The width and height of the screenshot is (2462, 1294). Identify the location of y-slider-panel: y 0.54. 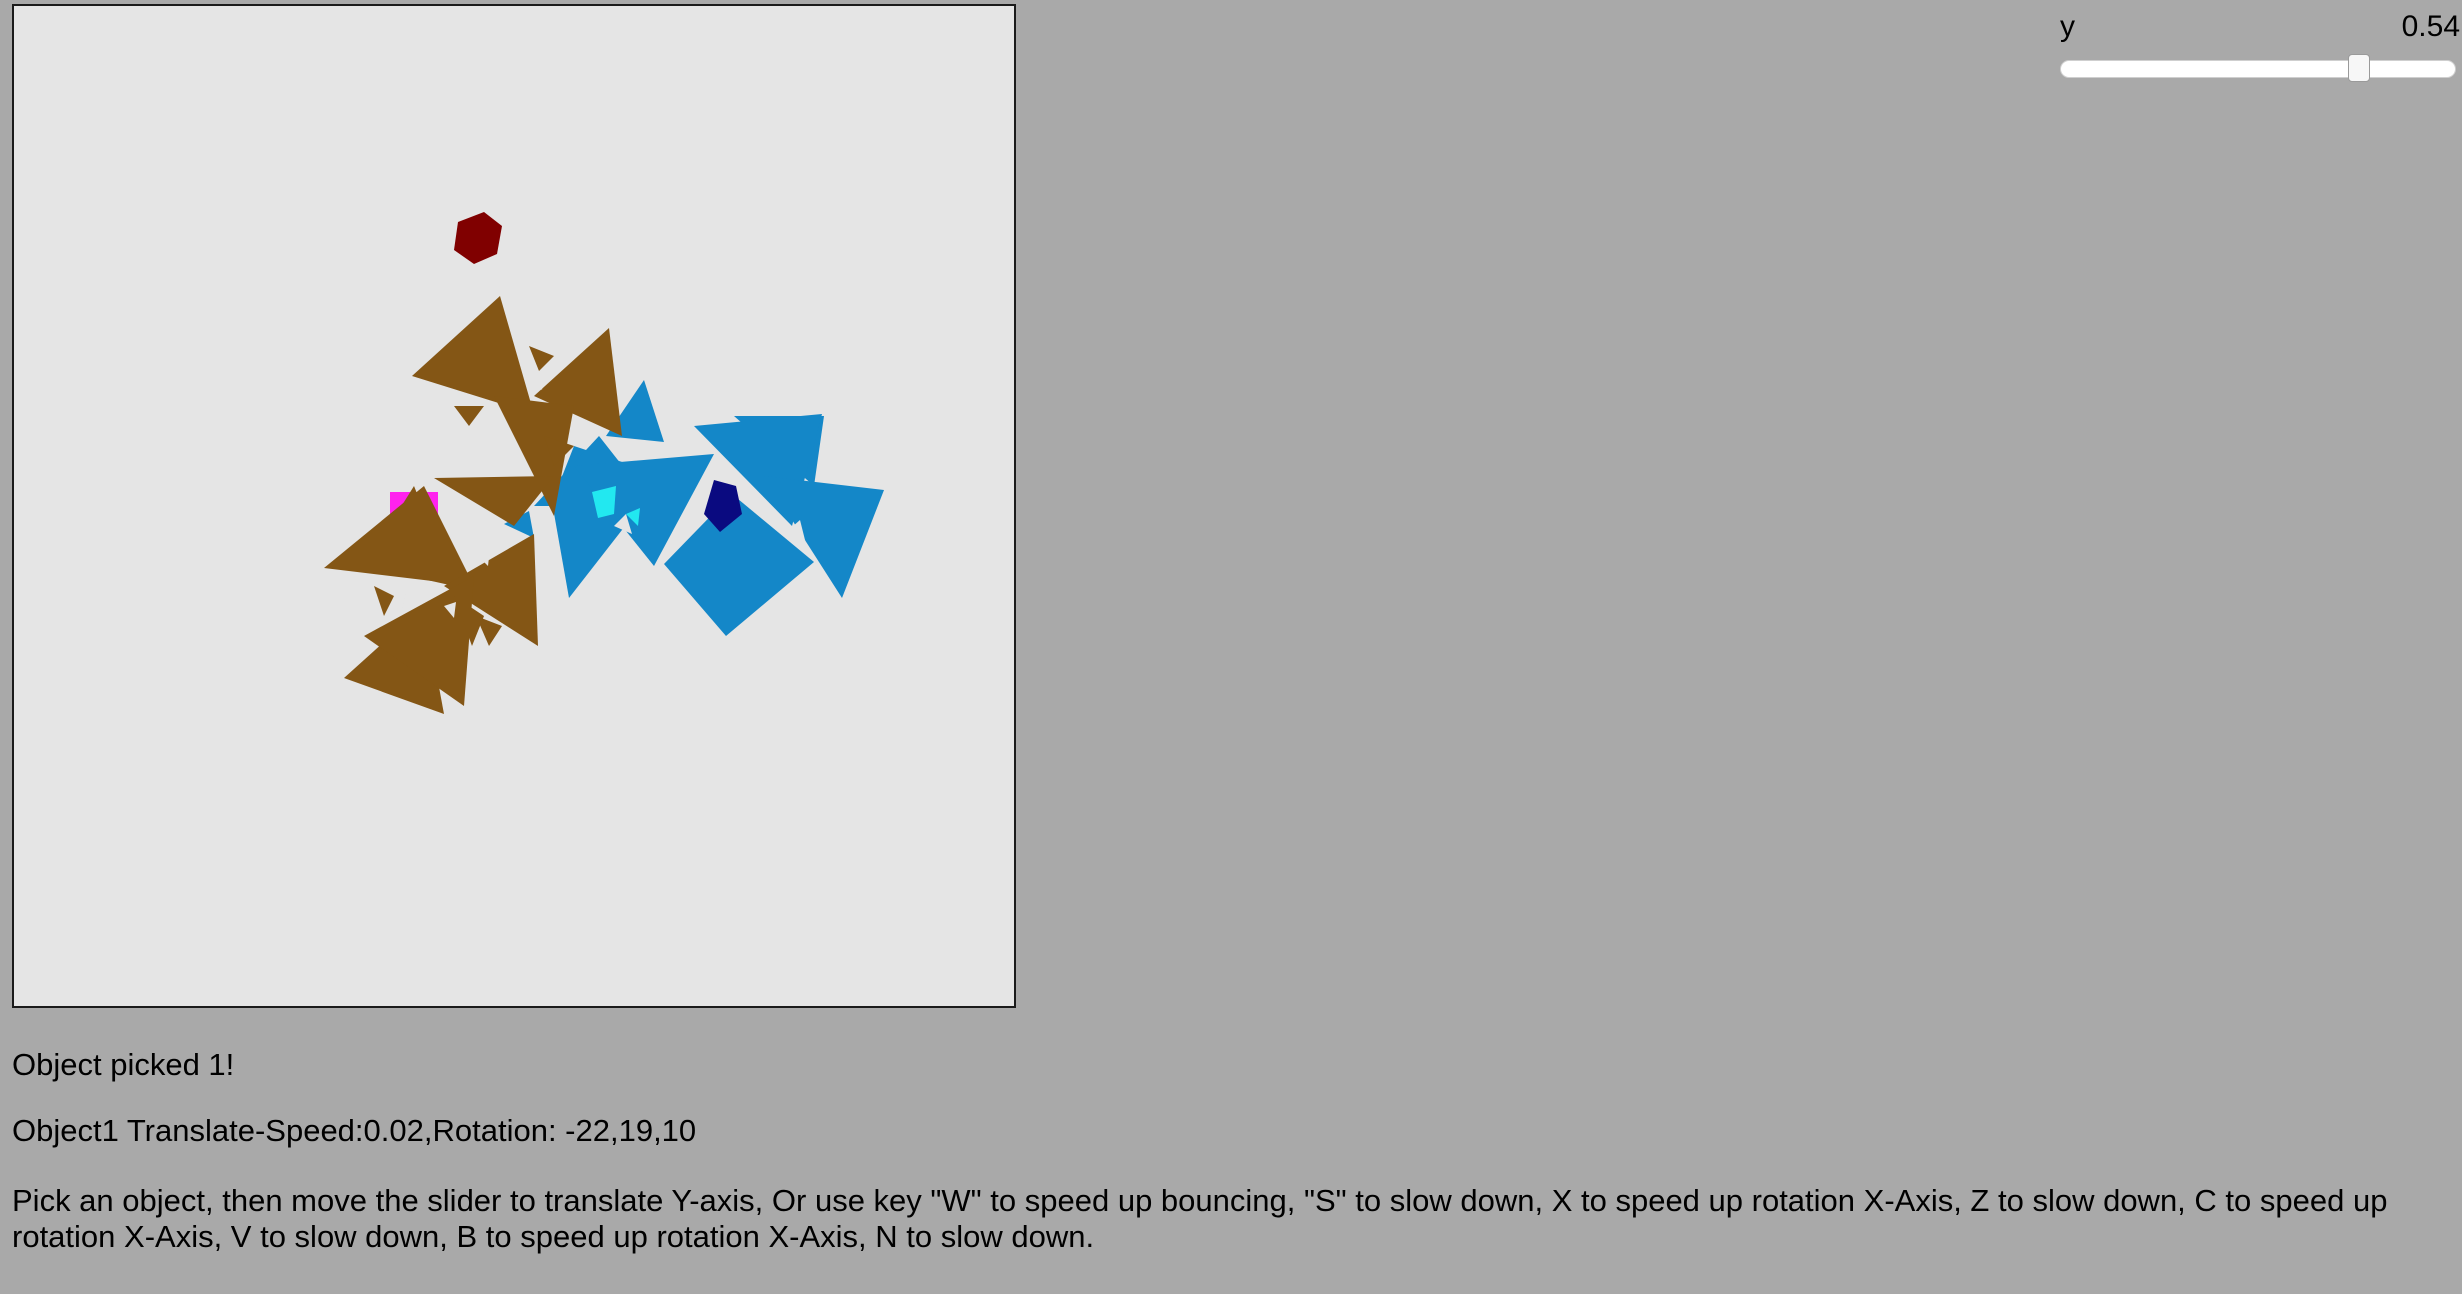
(2260, 46).